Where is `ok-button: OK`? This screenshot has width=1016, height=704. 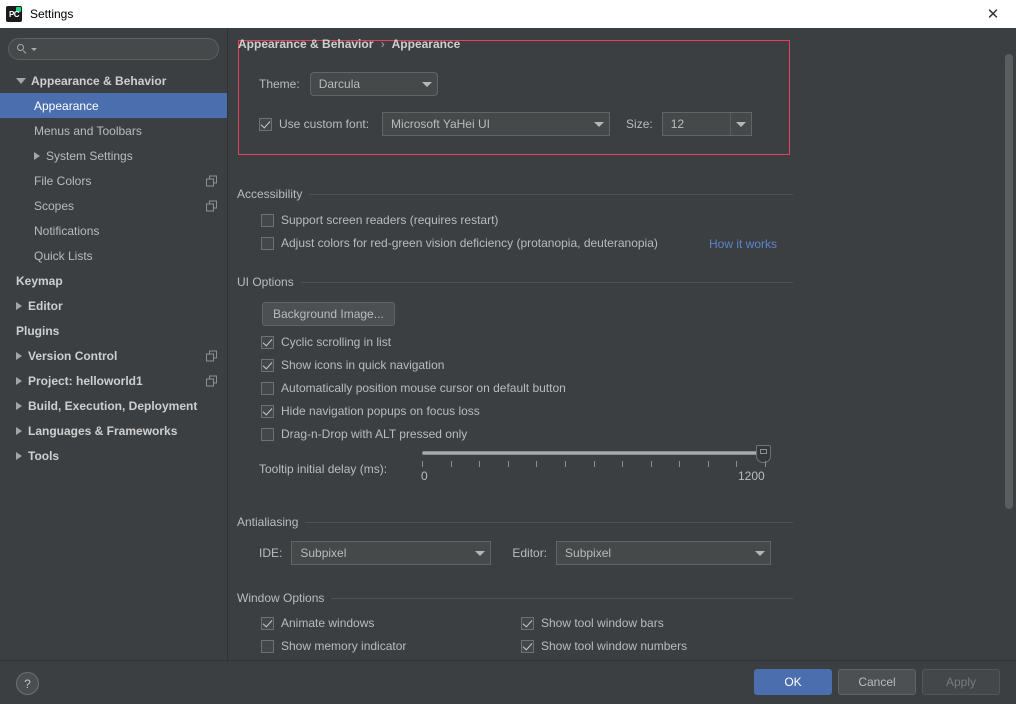
ok-button: OK is located at coordinates (793, 682).